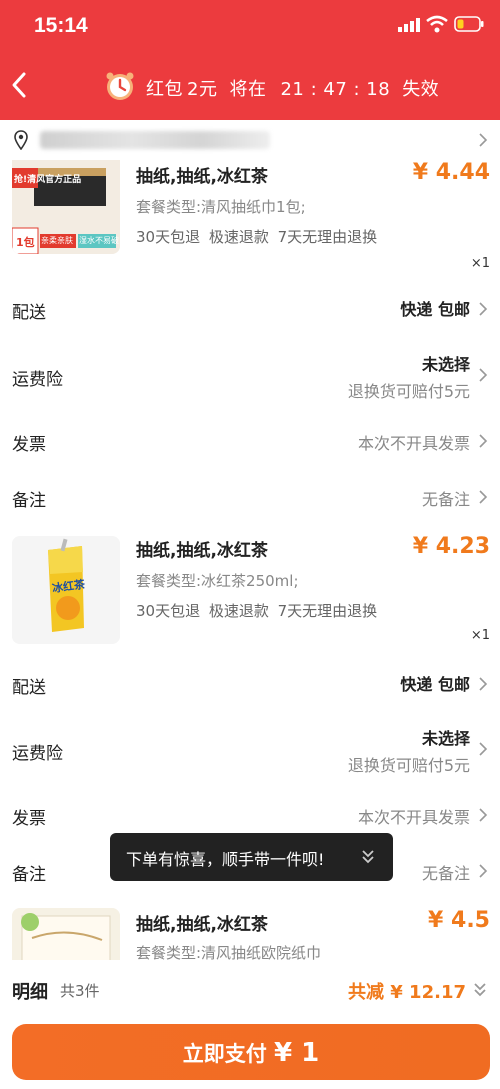 The height and width of the screenshot is (1089, 500). Describe the element at coordinates (297, 1053) in the screenshot. I see `pay-button-amount: ¥ 1` at that location.